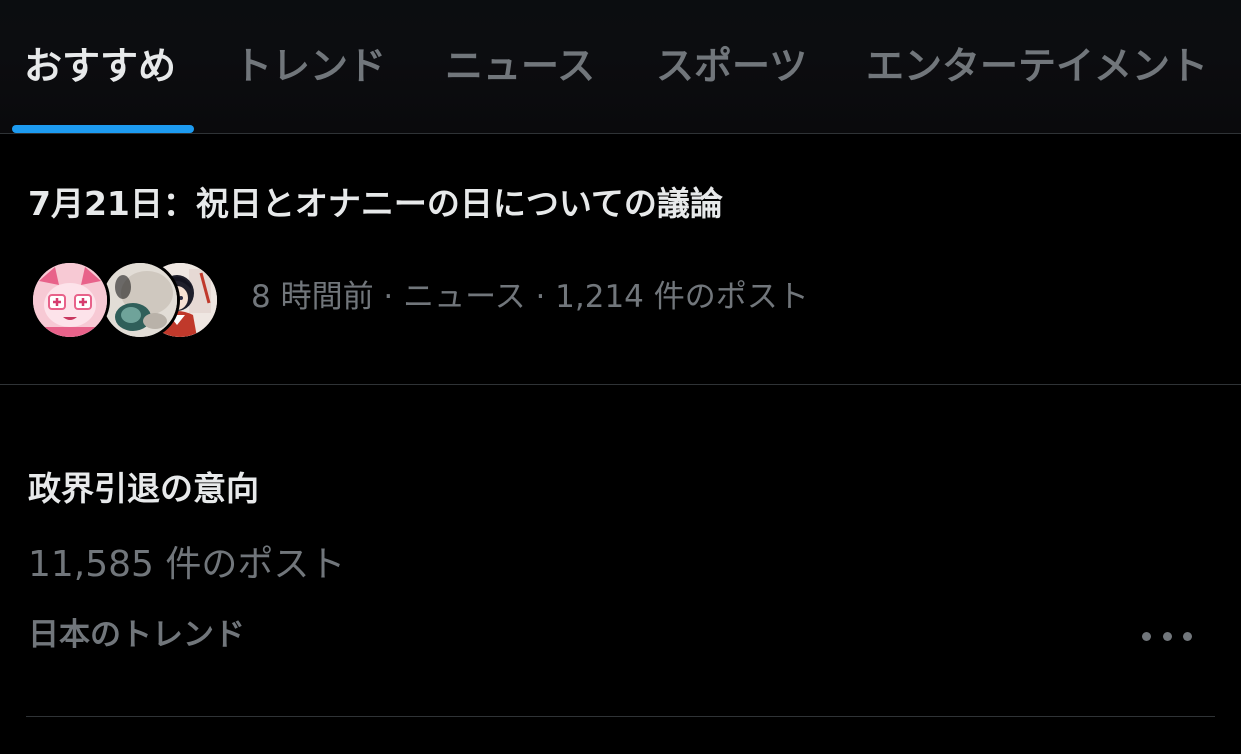 The width and height of the screenshot is (1241, 754). I want to click on pink-anime-character-avatar, so click(70, 300).